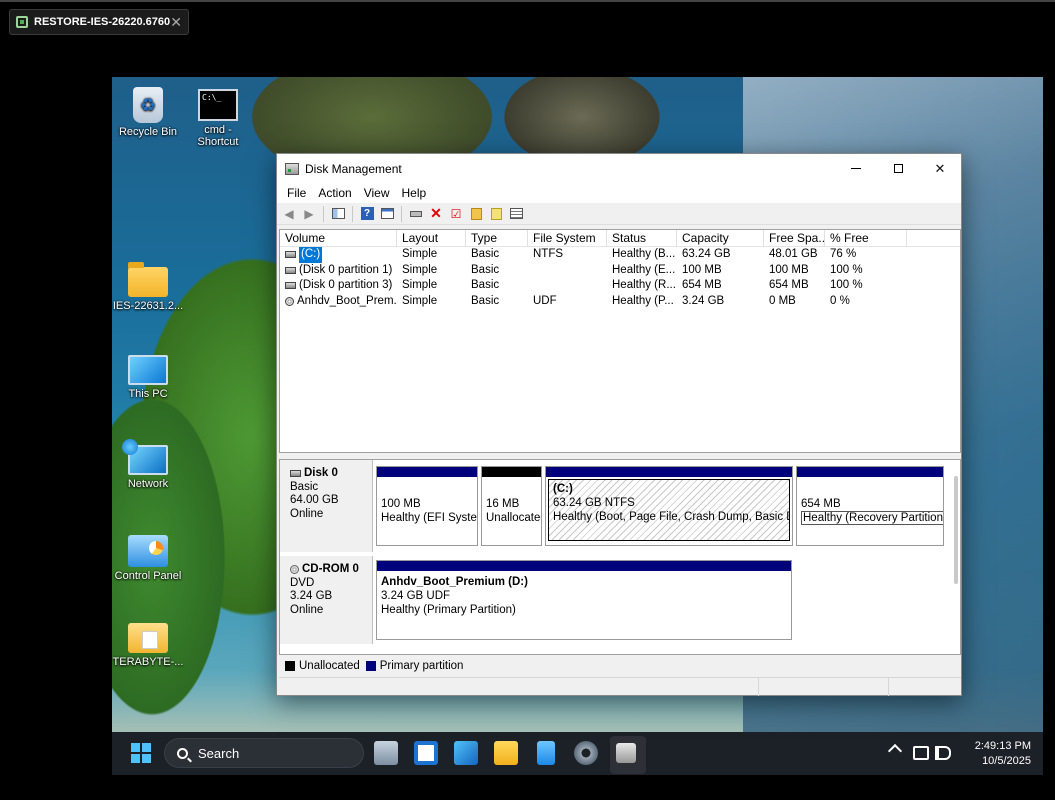 The image size is (1055, 800). Describe the element at coordinates (870, 506) in the screenshot. I see `partition-recovery: 654 MB Healthy (Recovery Partition)` at that location.